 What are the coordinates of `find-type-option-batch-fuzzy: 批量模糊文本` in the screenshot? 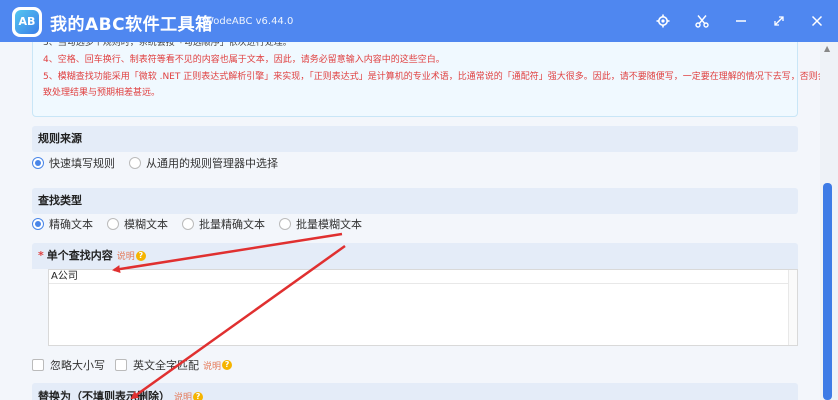 It's located at (320, 224).